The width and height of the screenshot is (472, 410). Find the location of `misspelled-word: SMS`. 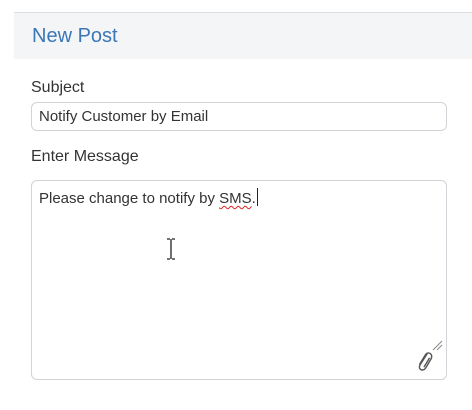

misspelled-word: SMS is located at coordinates (235, 198).